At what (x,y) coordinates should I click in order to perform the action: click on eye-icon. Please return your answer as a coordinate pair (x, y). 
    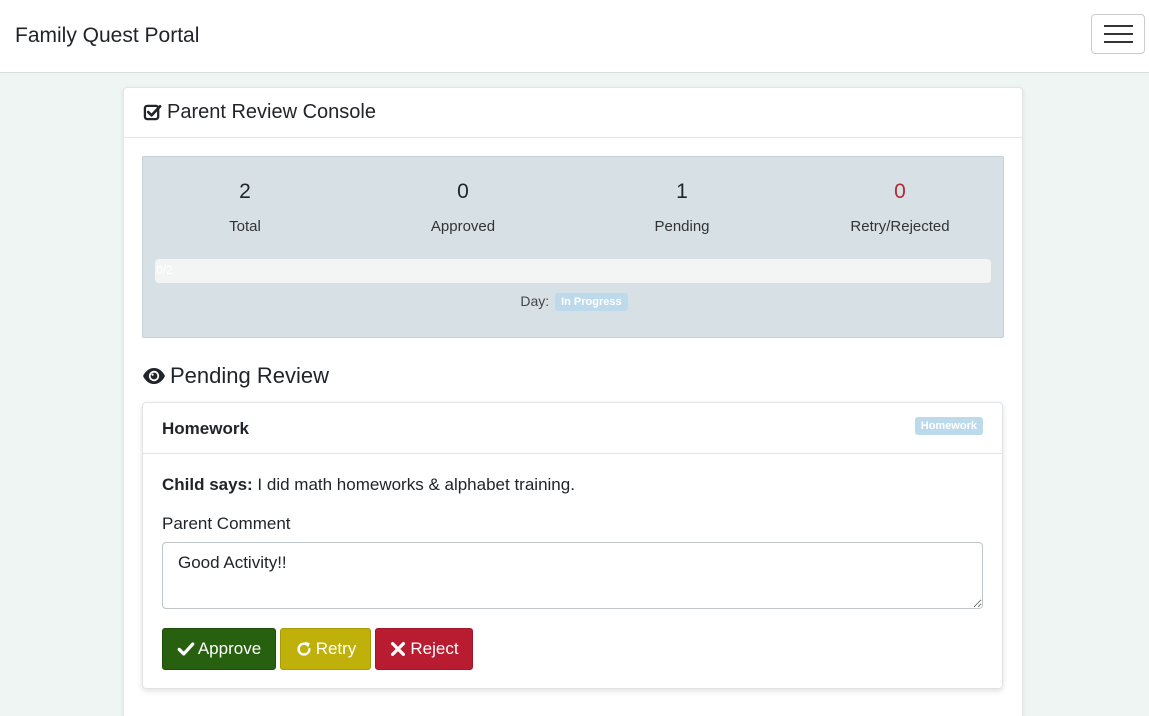
    Looking at the image, I should click on (154, 376).